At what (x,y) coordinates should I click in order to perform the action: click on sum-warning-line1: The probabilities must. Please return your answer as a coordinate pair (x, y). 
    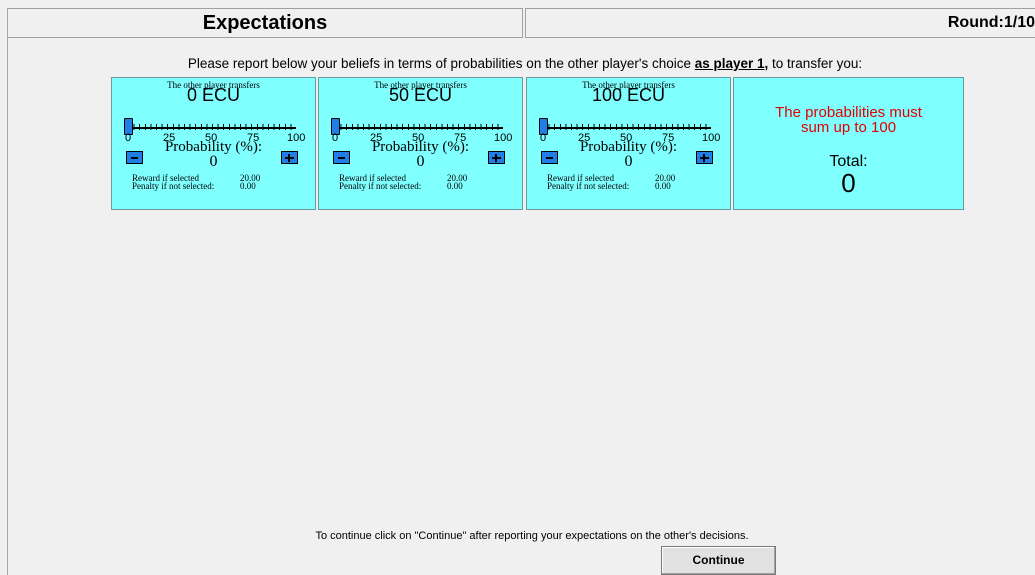
    Looking at the image, I should click on (848, 112).